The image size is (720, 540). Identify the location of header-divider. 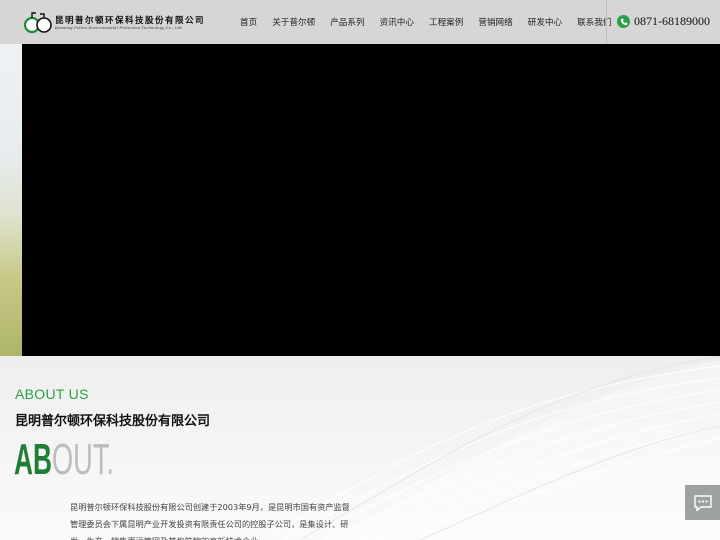
(606, 22).